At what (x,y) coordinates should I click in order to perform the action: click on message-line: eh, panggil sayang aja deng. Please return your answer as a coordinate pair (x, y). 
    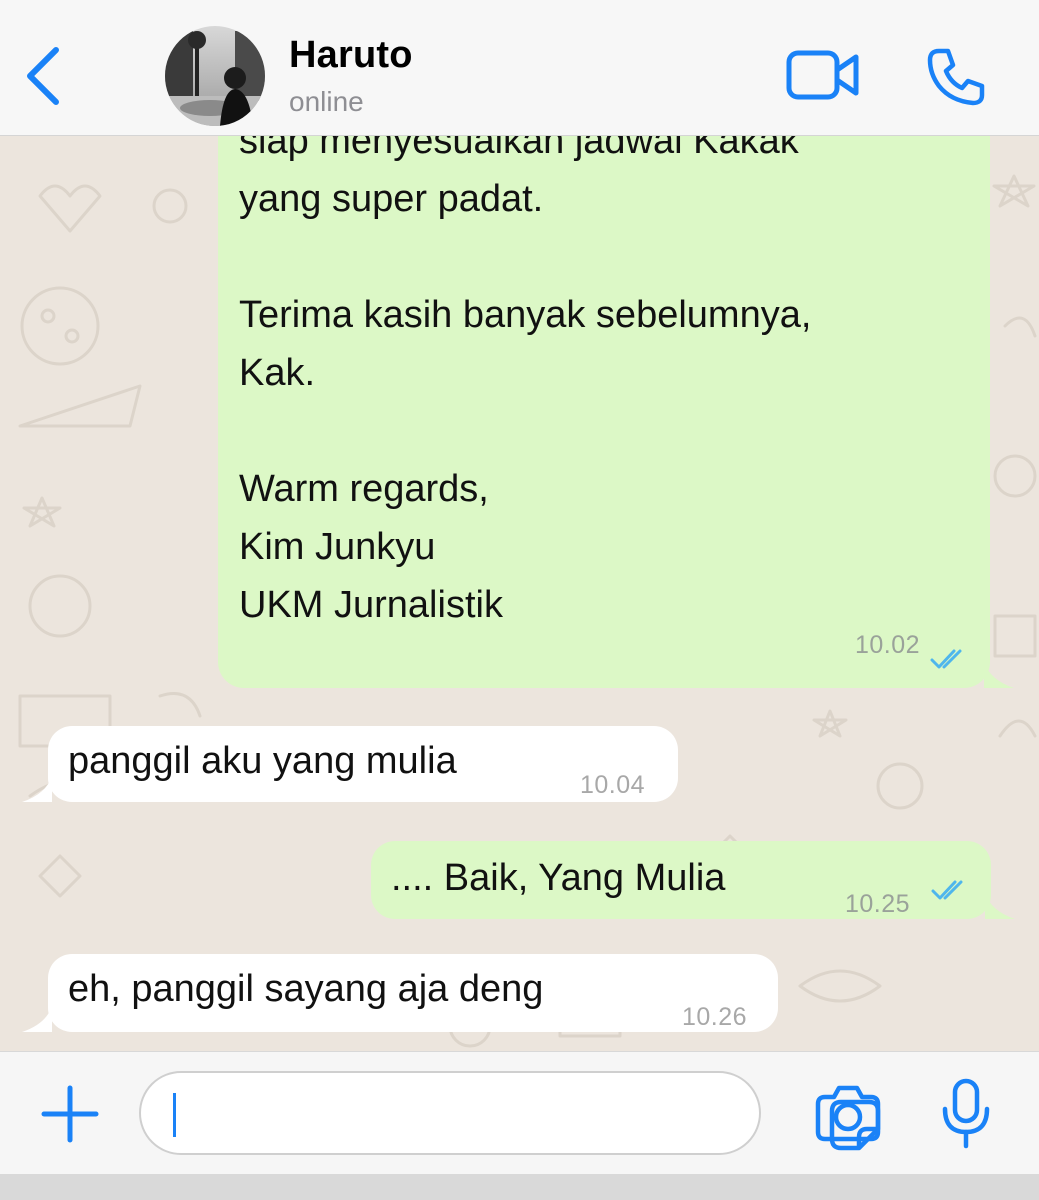
    Looking at the image, I should click on (306, 989).